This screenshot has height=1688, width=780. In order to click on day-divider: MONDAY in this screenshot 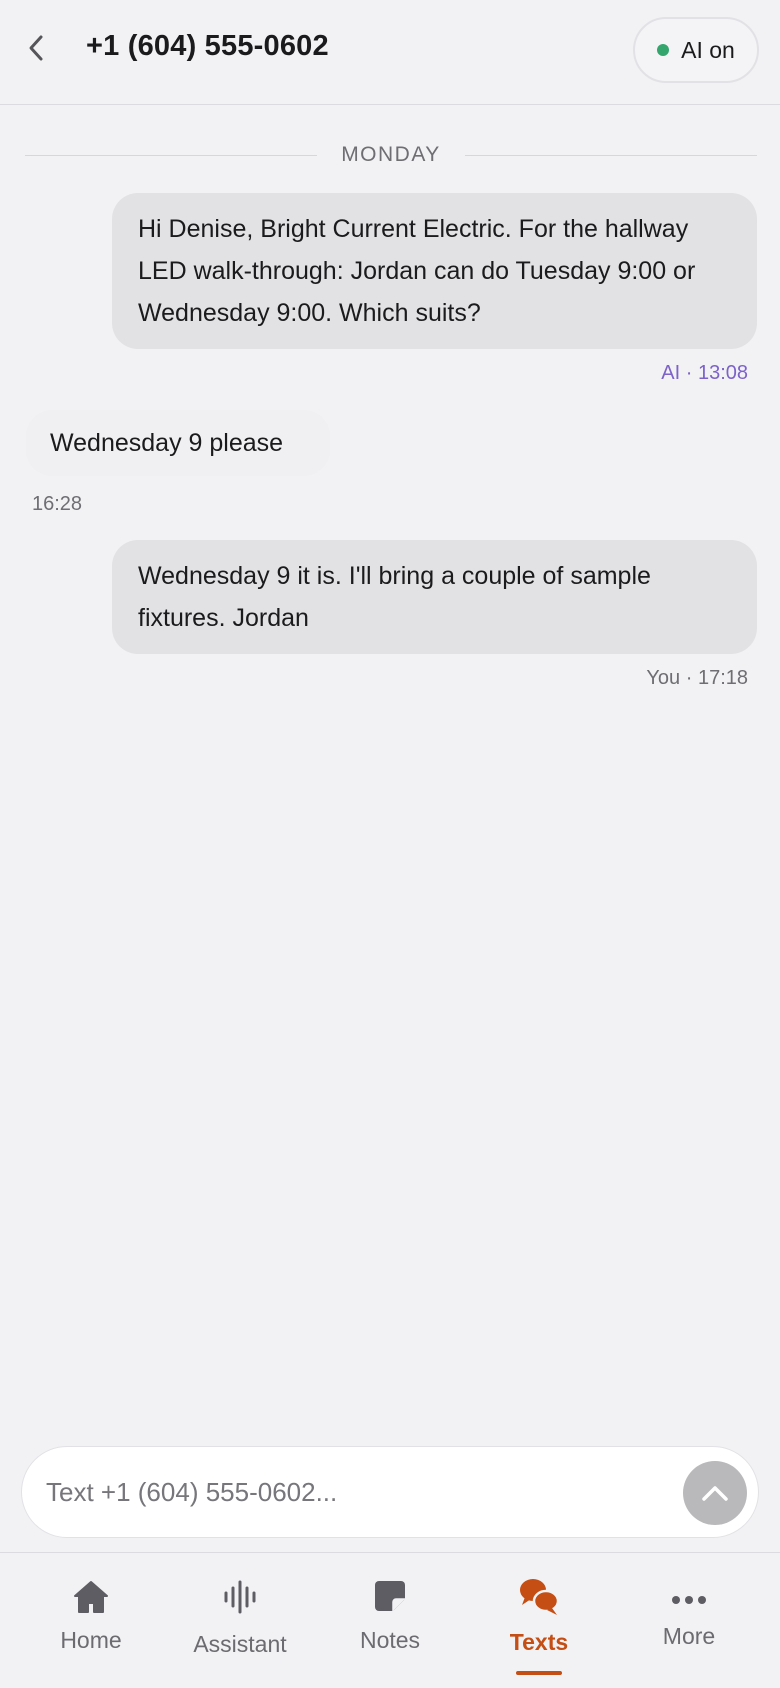, I will do `click(391, 155)`.